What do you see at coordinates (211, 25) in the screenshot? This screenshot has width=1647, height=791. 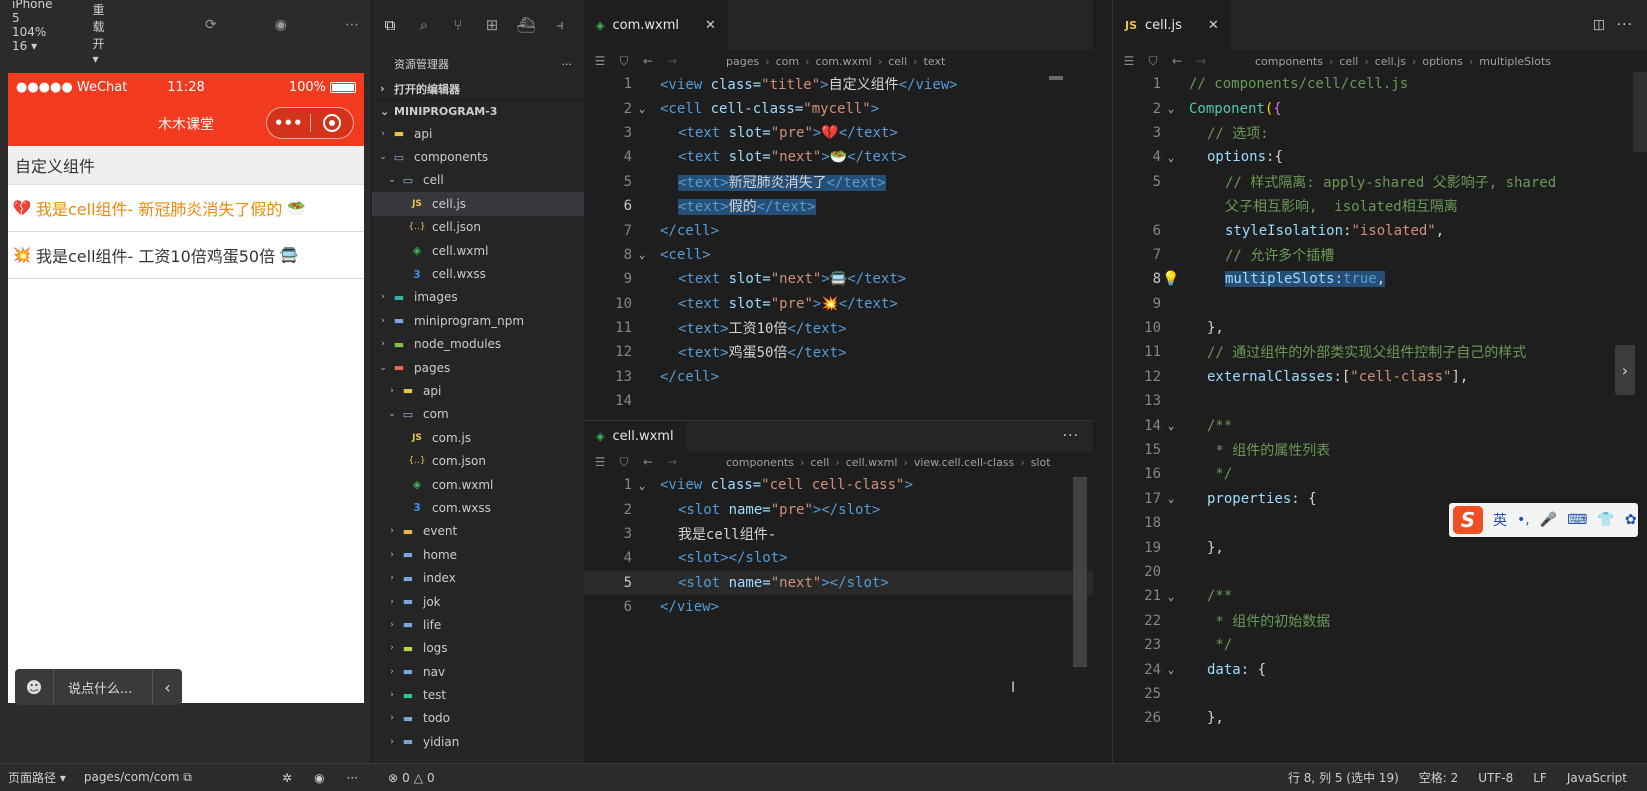 I see `refresh-icon: ⟳` at bounding box center [211, 25].